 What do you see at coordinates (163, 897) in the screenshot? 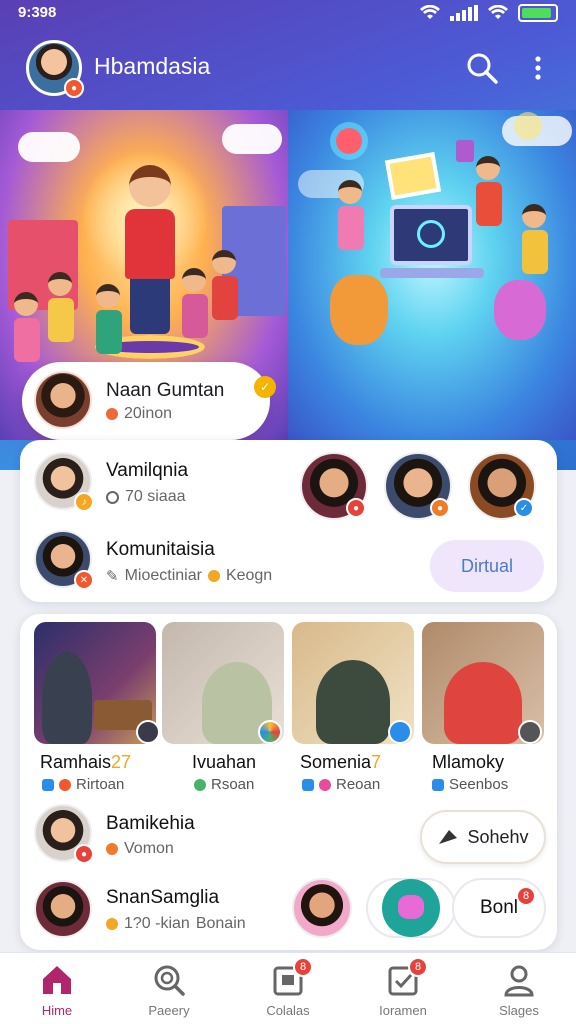
I see `row-title: SnanSamglia` at bounding box center [163, 897].